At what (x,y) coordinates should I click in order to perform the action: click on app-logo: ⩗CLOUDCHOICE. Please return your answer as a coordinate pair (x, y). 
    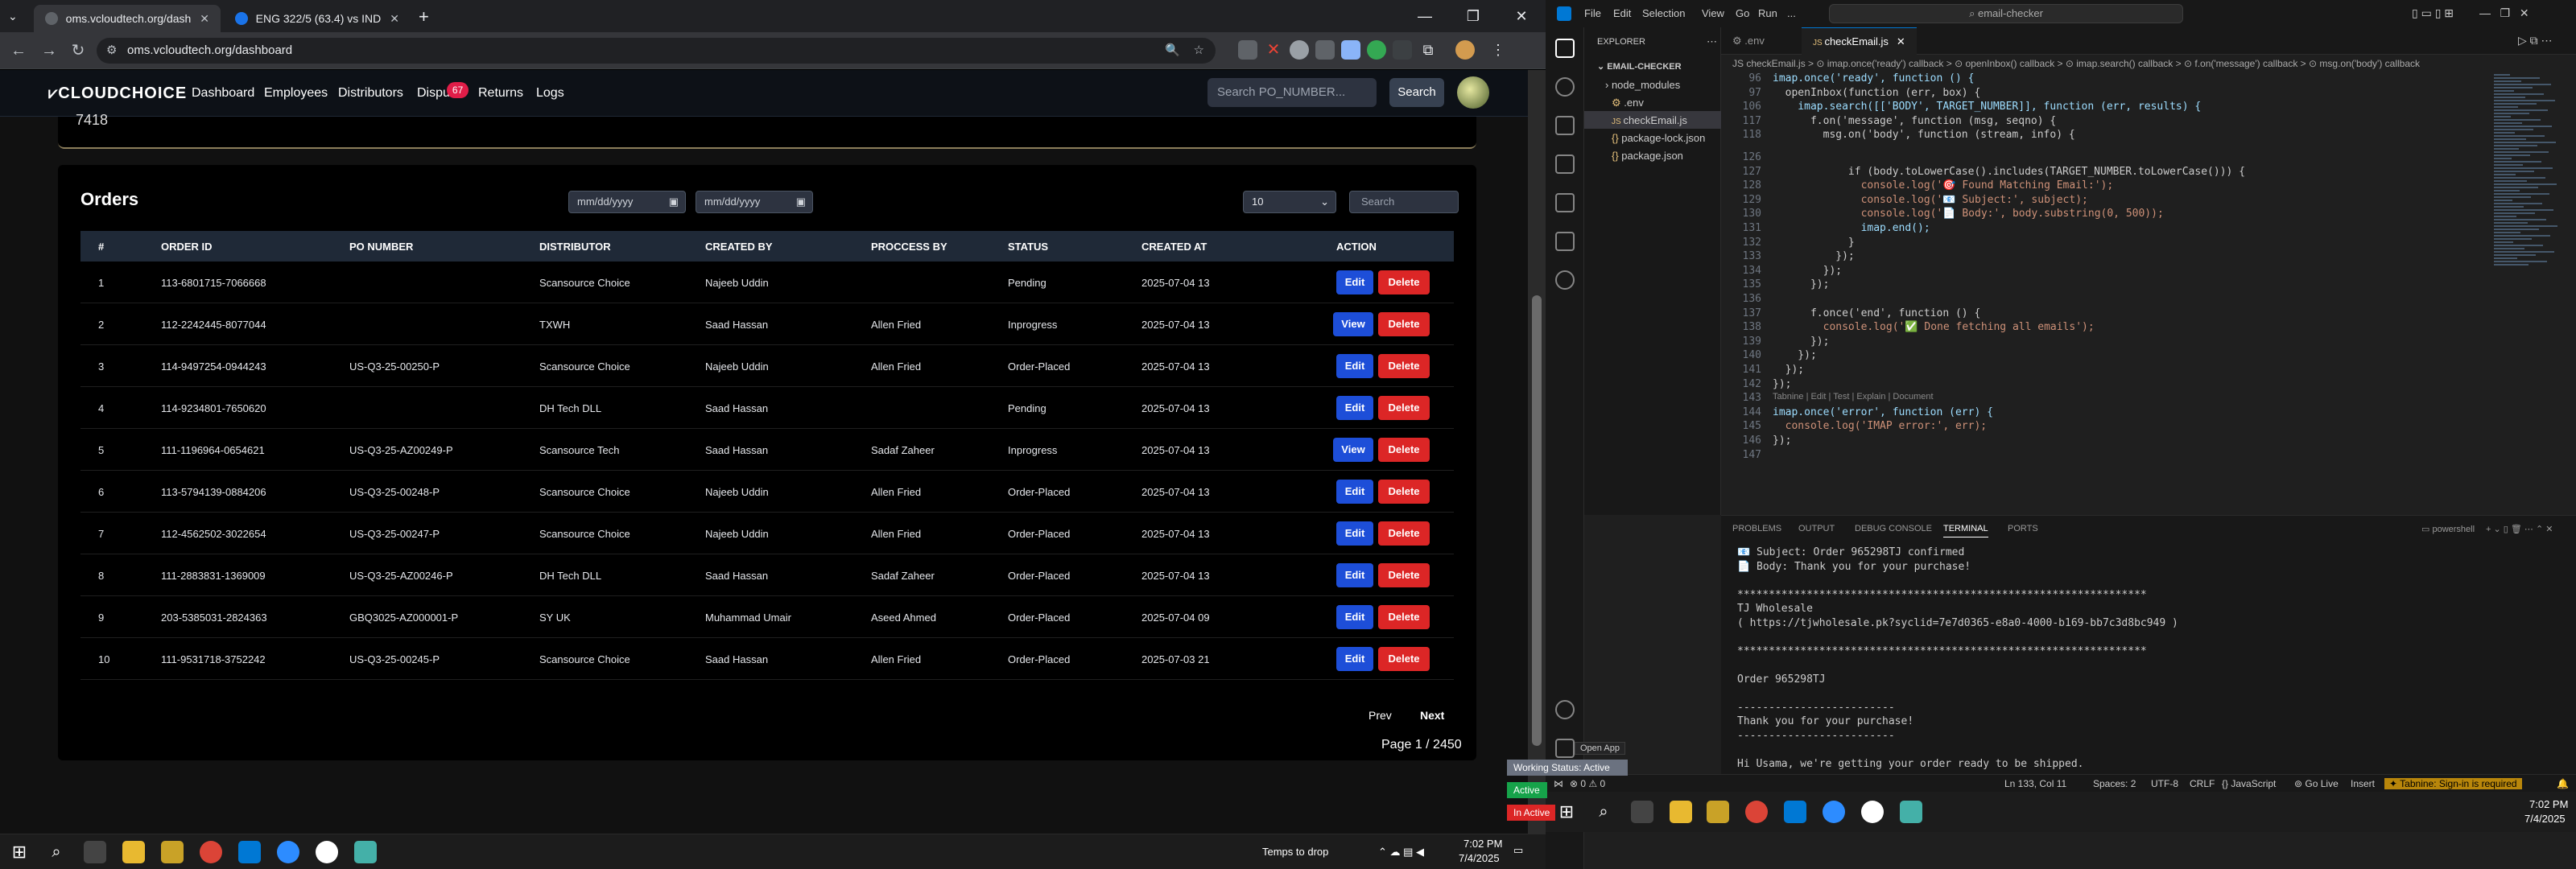
    Looking at the image, I should click on (117, 93).